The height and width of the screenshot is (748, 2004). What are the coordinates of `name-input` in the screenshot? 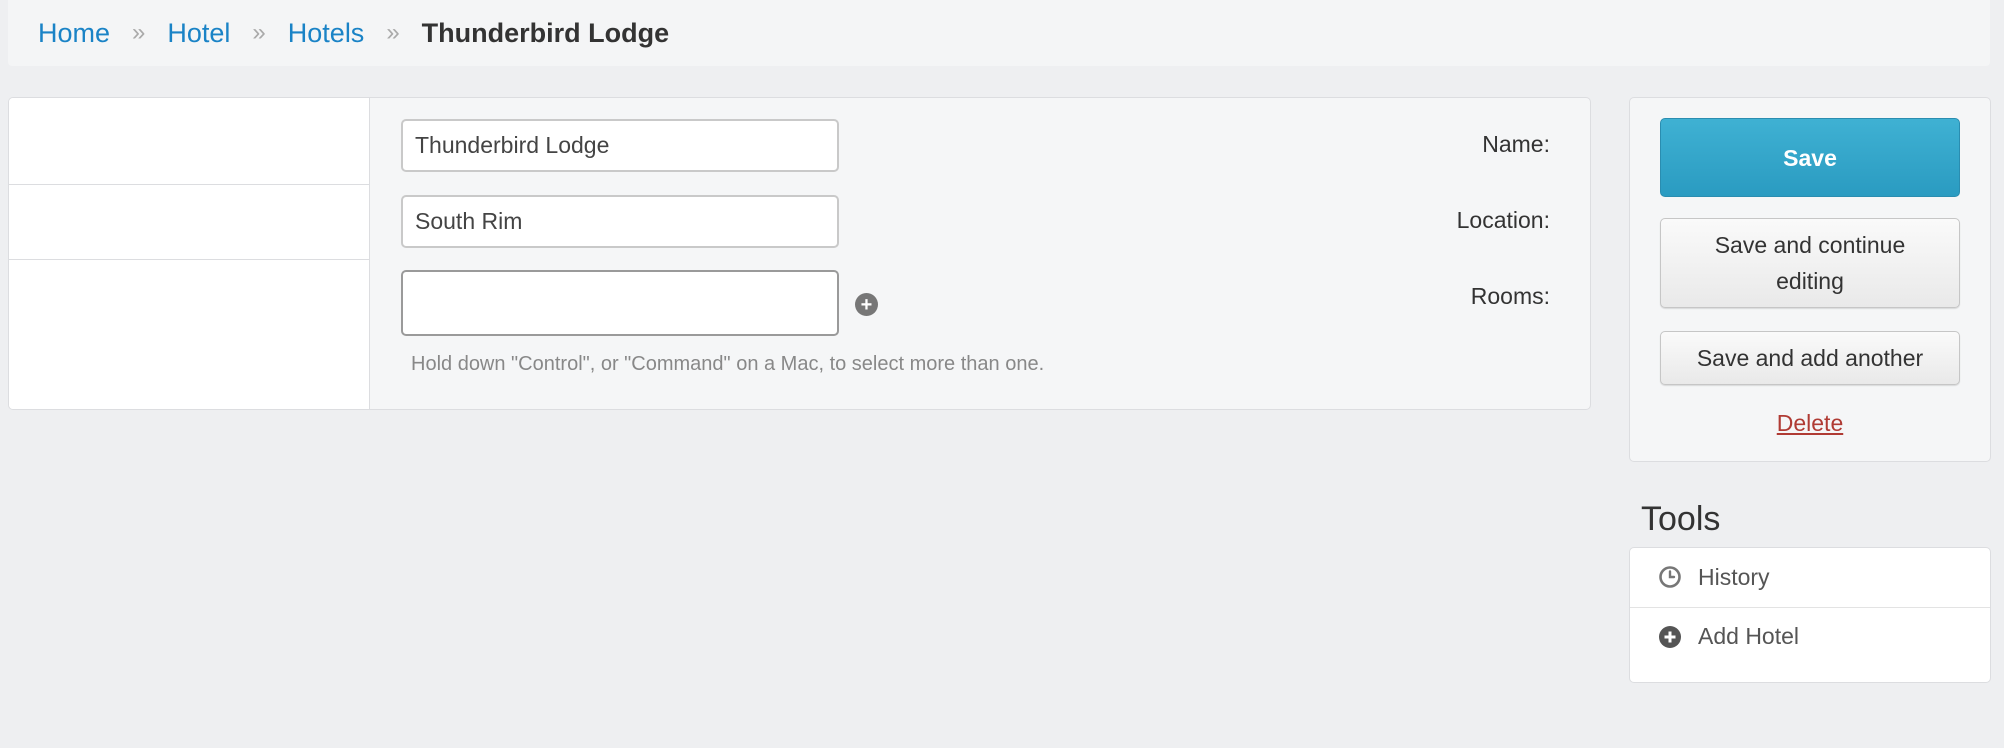 It's located at (620, 145).